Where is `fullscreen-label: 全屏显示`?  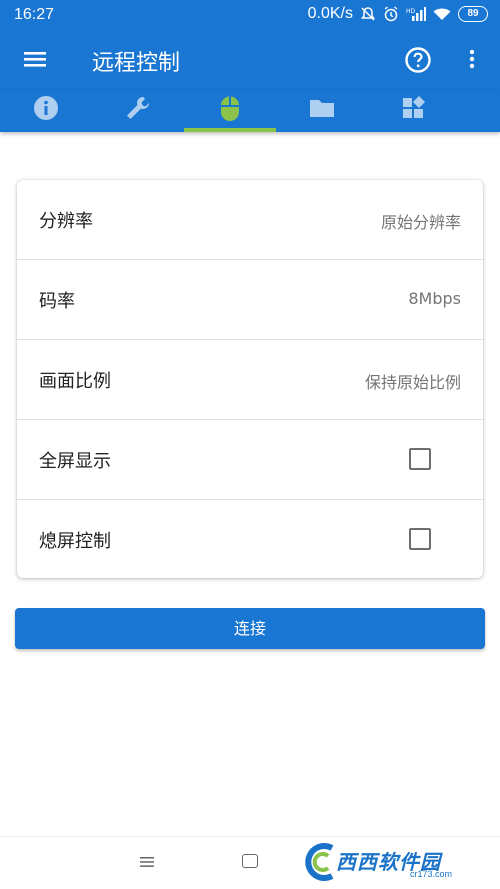 fullscreen-label: 全屏显示 is located at coordinates (75, 461).